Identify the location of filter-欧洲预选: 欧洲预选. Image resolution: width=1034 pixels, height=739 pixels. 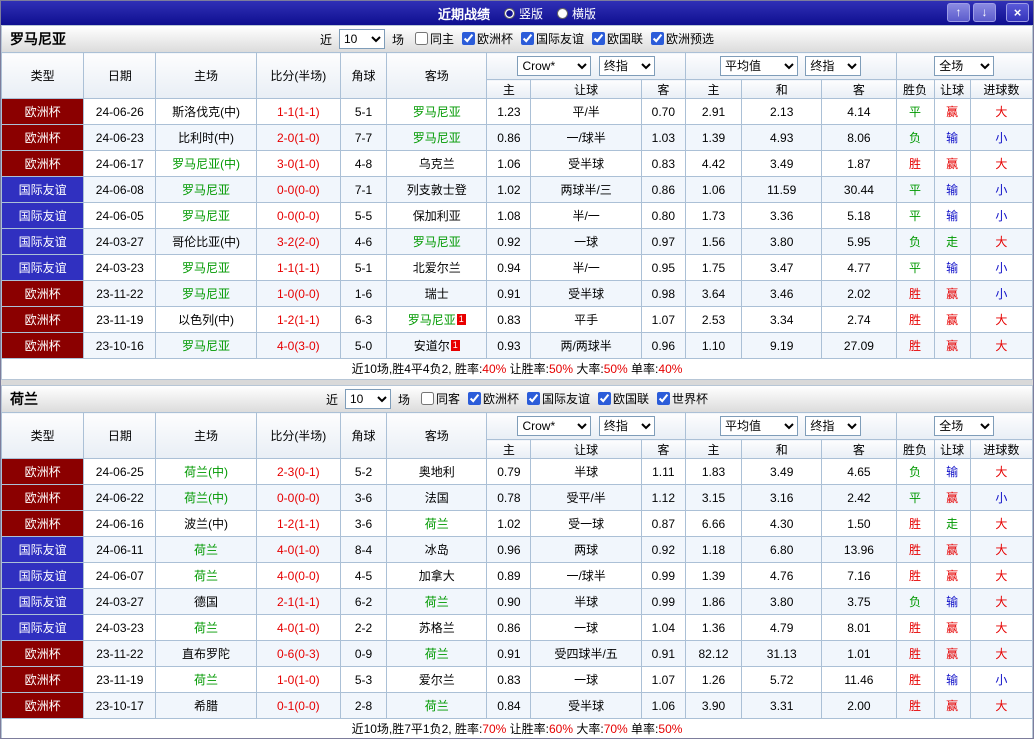
(682, 38).